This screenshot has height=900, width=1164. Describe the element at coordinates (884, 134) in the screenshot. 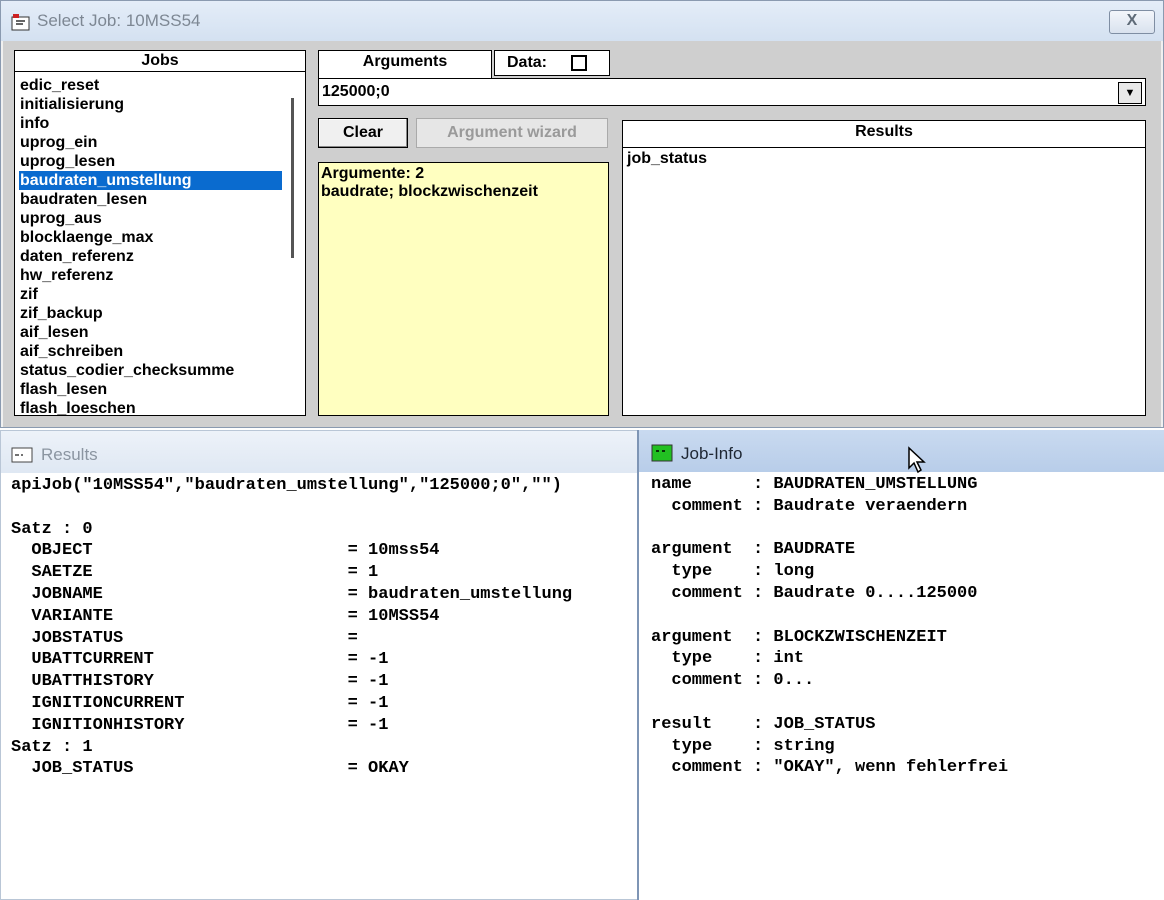

I see `results-header: Results` at that location.